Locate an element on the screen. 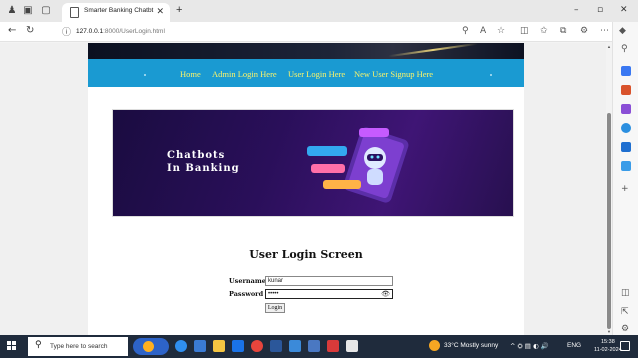  nav-admin-login-link: Admin Login Here is located at coordinates (244, 74).